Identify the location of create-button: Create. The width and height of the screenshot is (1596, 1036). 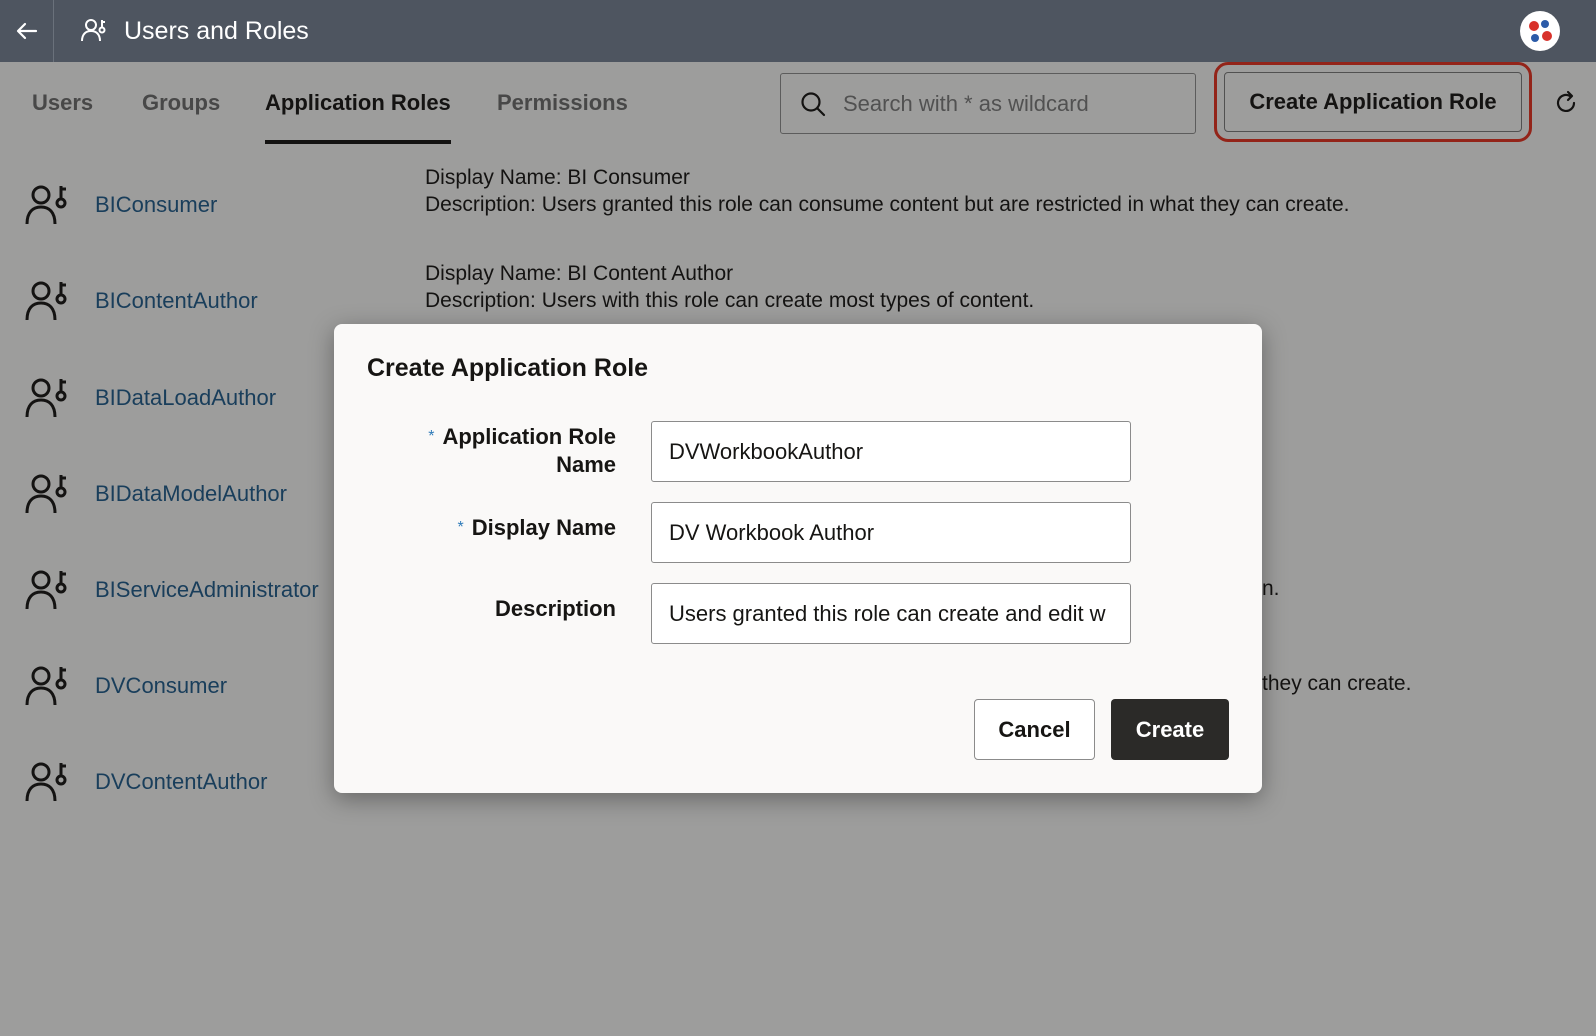
(1170, 729).